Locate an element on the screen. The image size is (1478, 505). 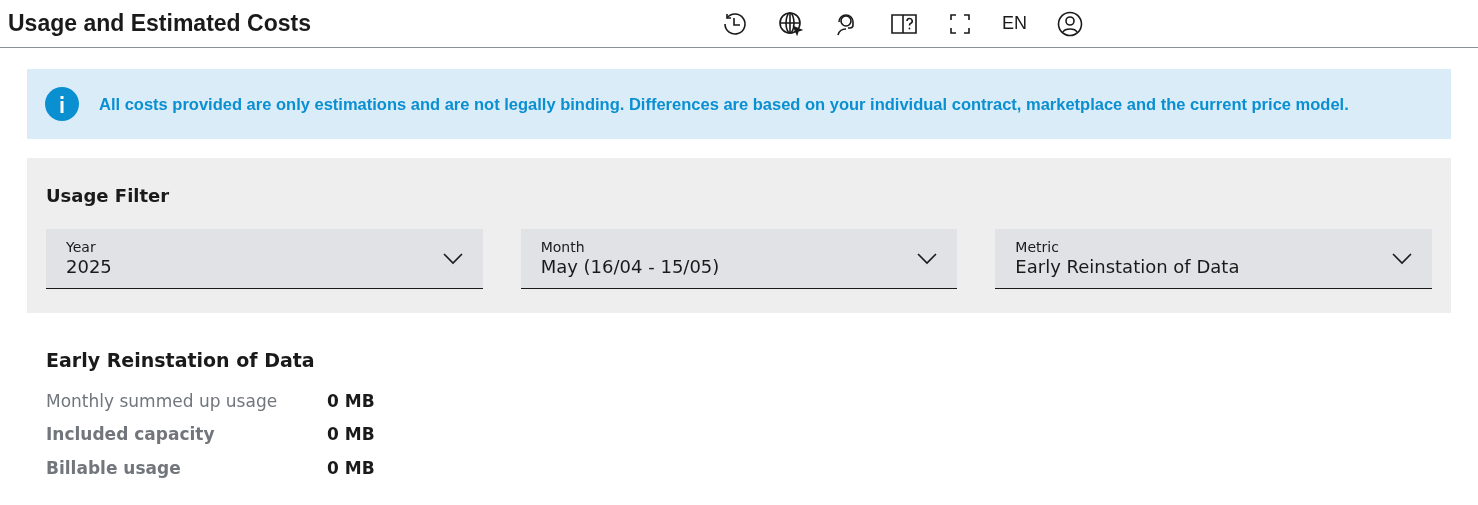
usage-label: Monthly summed up usage is located at coordinates (162, 401).